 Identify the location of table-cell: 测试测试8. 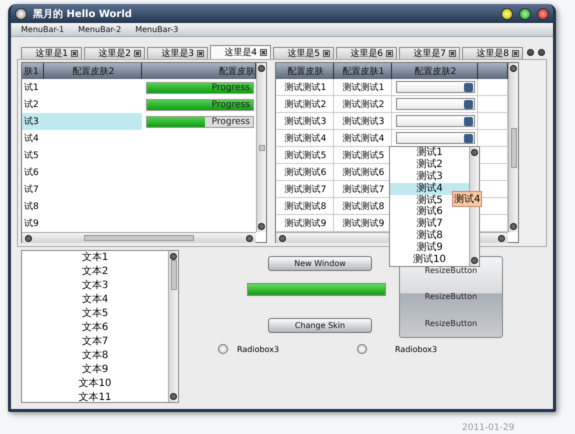
(305, 206).